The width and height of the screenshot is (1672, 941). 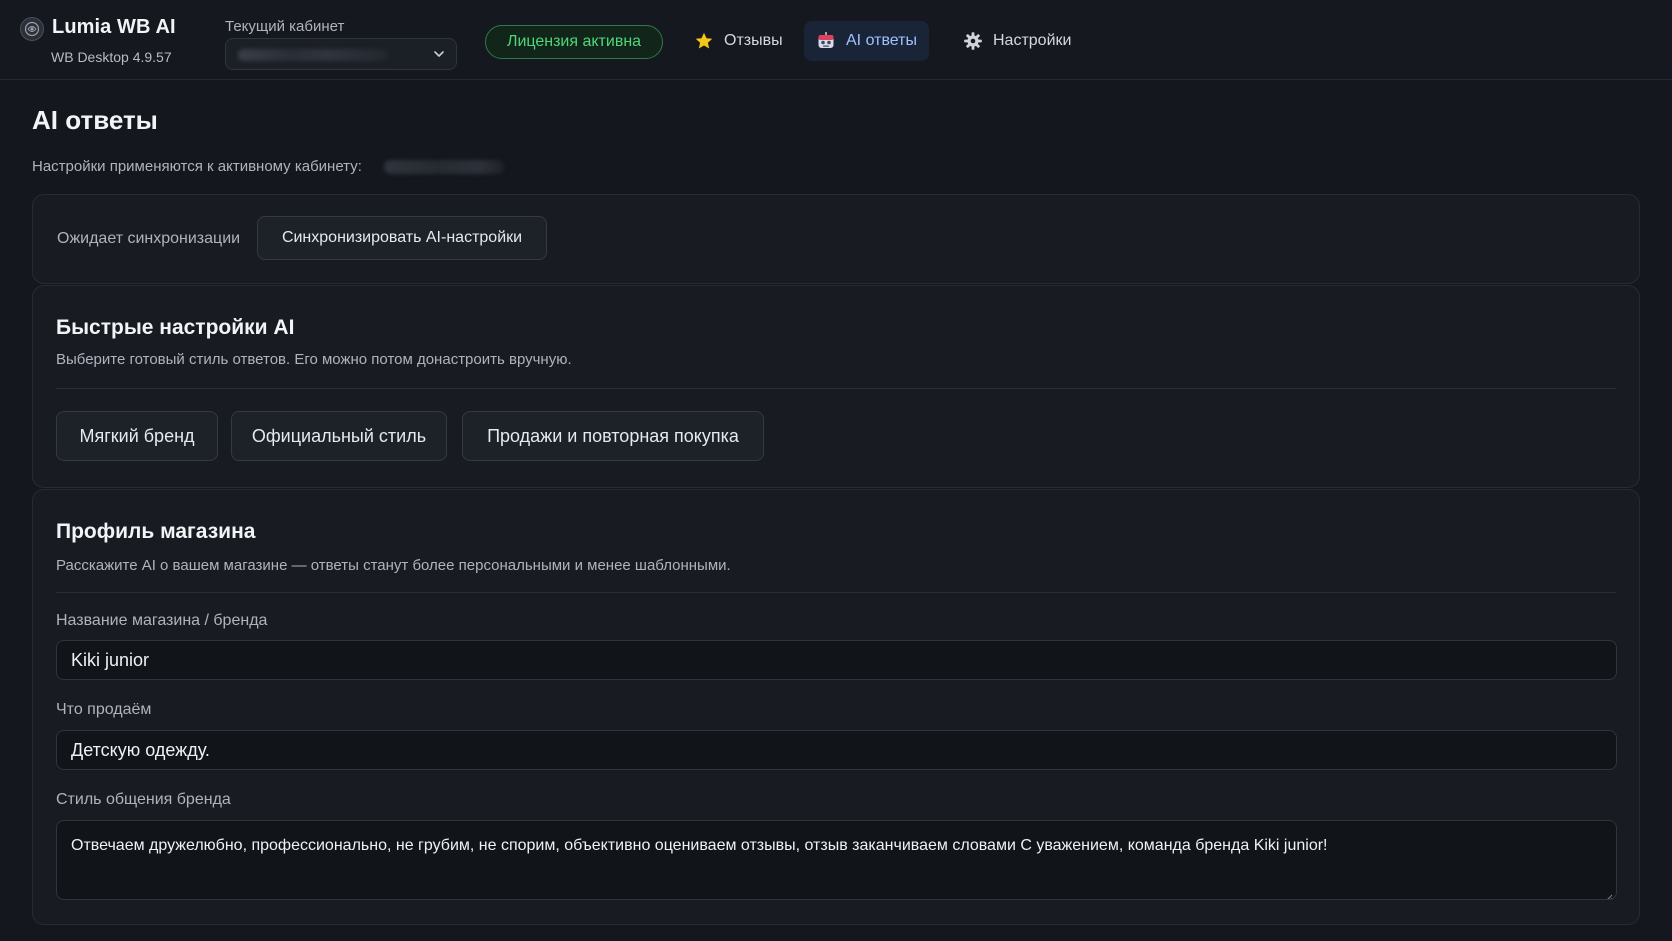 I want to click on store-profile-title: Профиль магазина, so click(x=156, y=531).